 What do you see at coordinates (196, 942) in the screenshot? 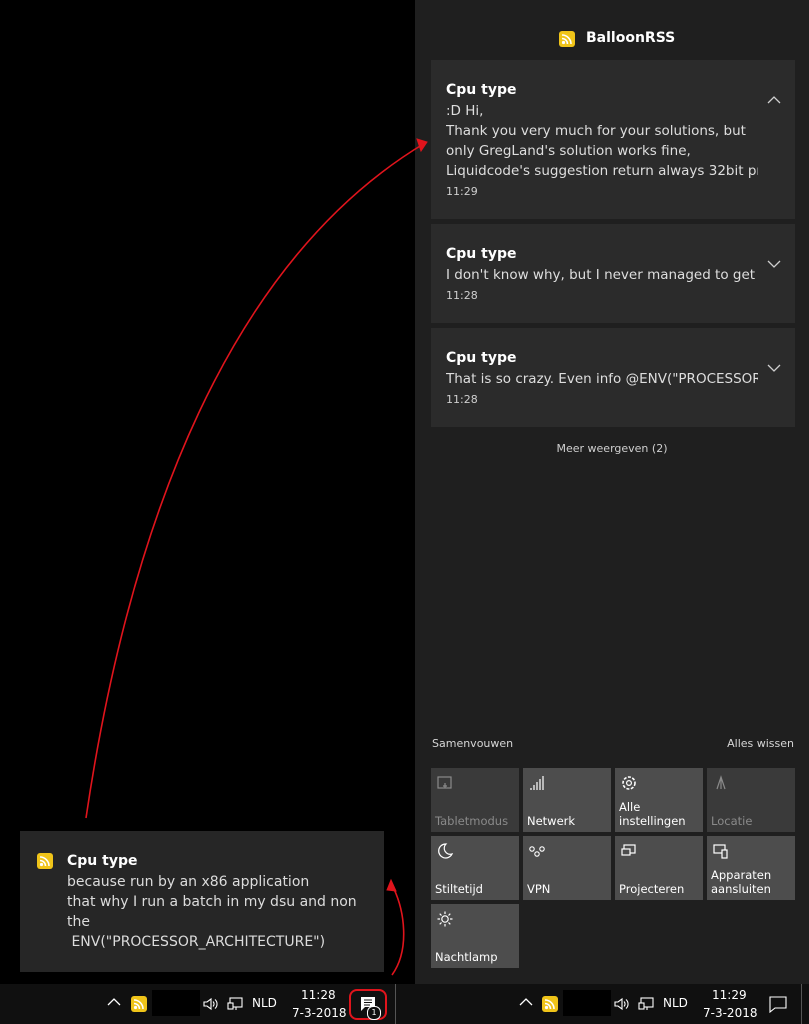
I see `toast-body-line: ENV("PROCESSOR_ARCHITECTURE")` at bounding box center [196, 942].